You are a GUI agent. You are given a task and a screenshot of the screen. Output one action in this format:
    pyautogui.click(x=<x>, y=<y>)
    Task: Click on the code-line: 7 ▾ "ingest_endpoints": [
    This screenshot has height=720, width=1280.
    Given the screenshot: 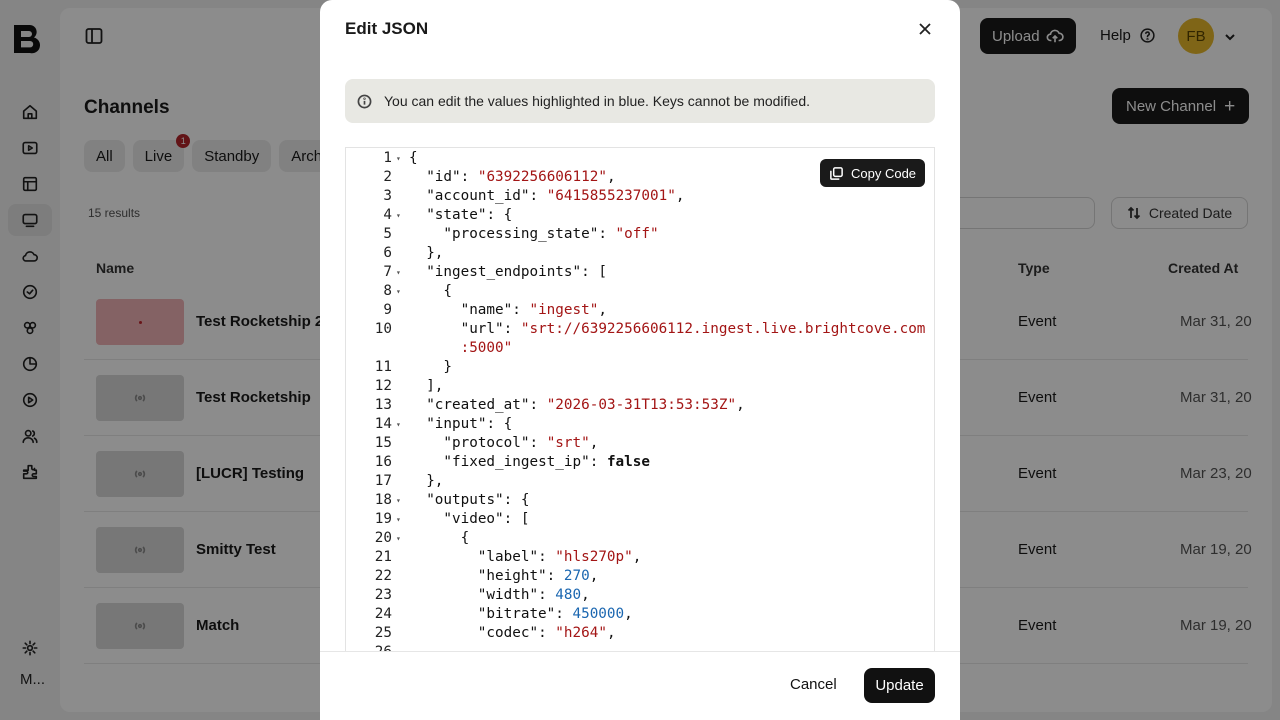 What is the action you would take?
    pyautogui.click(x=640, y=272)
    